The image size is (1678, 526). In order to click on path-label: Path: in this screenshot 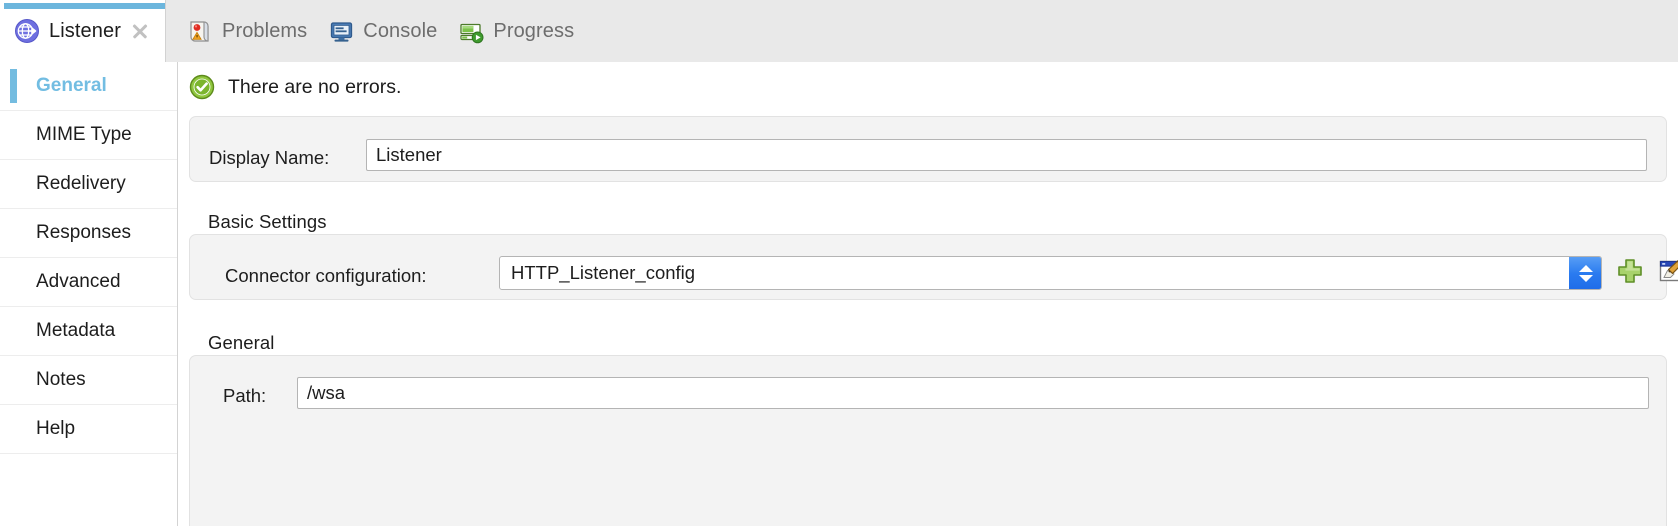, I will do `click(245, 395)`.